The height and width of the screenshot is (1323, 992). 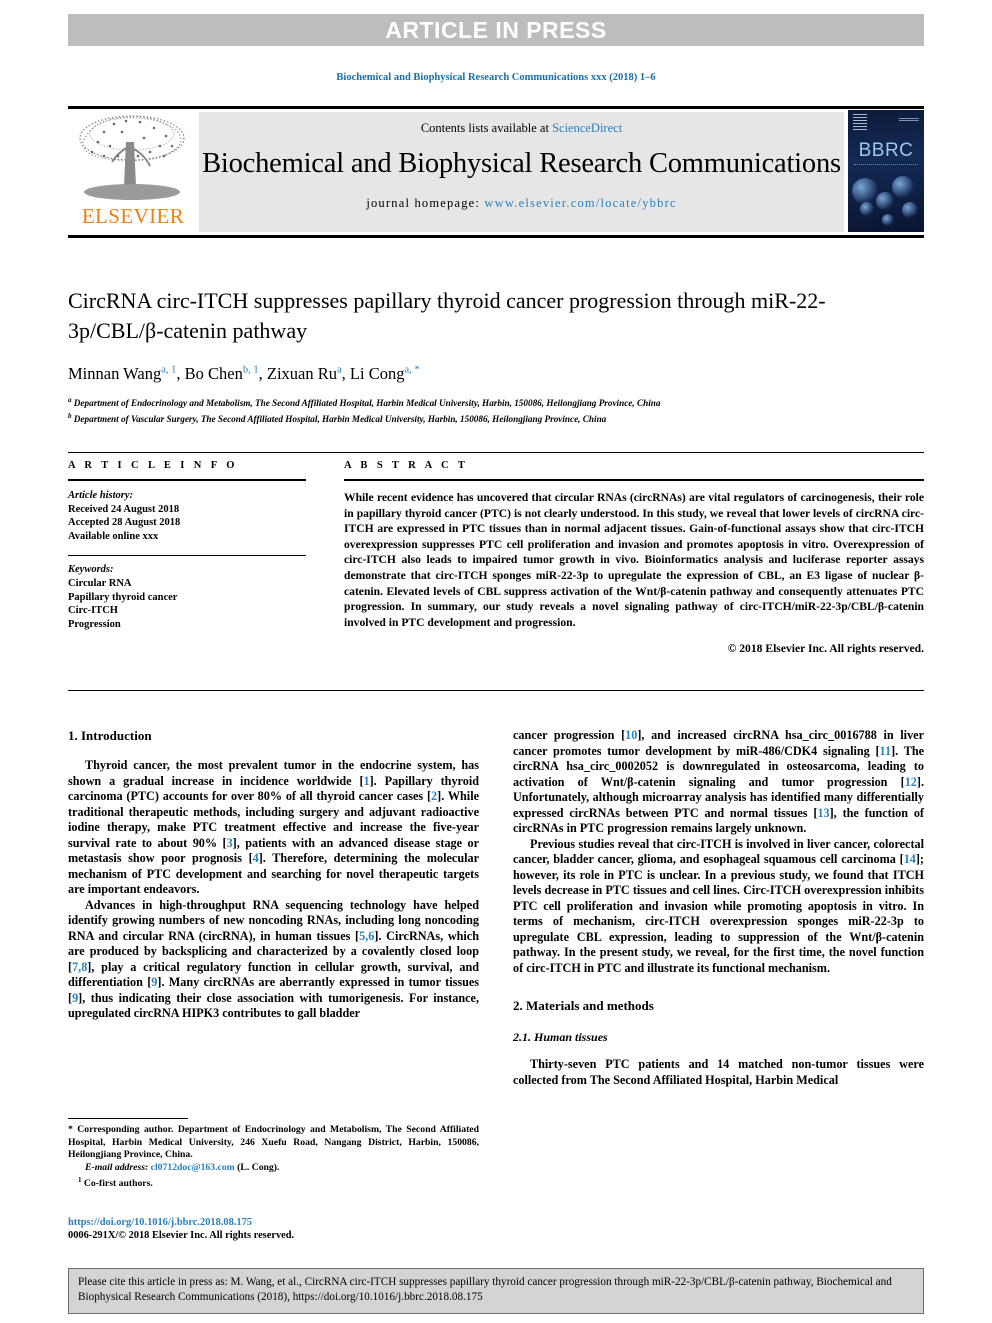 What do you see at coordinates (70, 415) in the screenshot?
I see `affiliation-mark: b` at bounding box center [70, 415].